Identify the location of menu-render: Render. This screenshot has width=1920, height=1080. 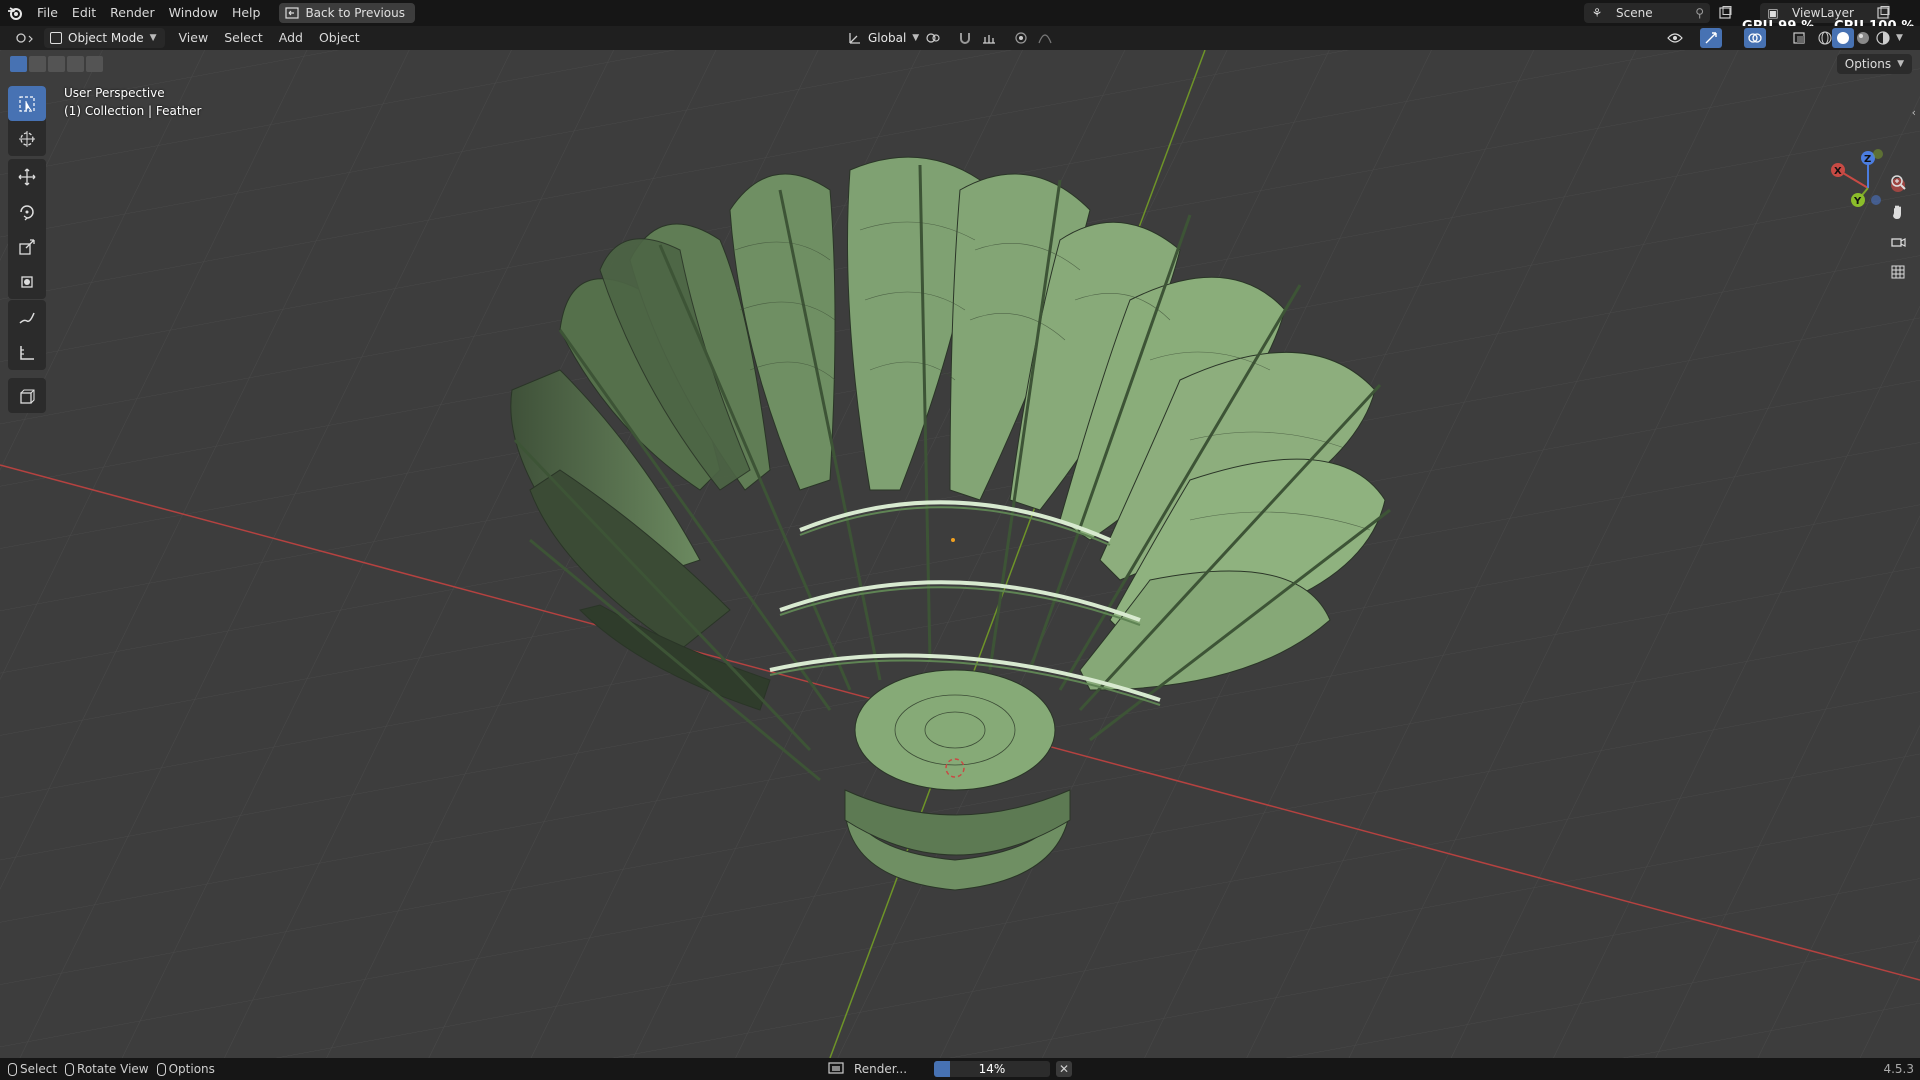
(132, 13).